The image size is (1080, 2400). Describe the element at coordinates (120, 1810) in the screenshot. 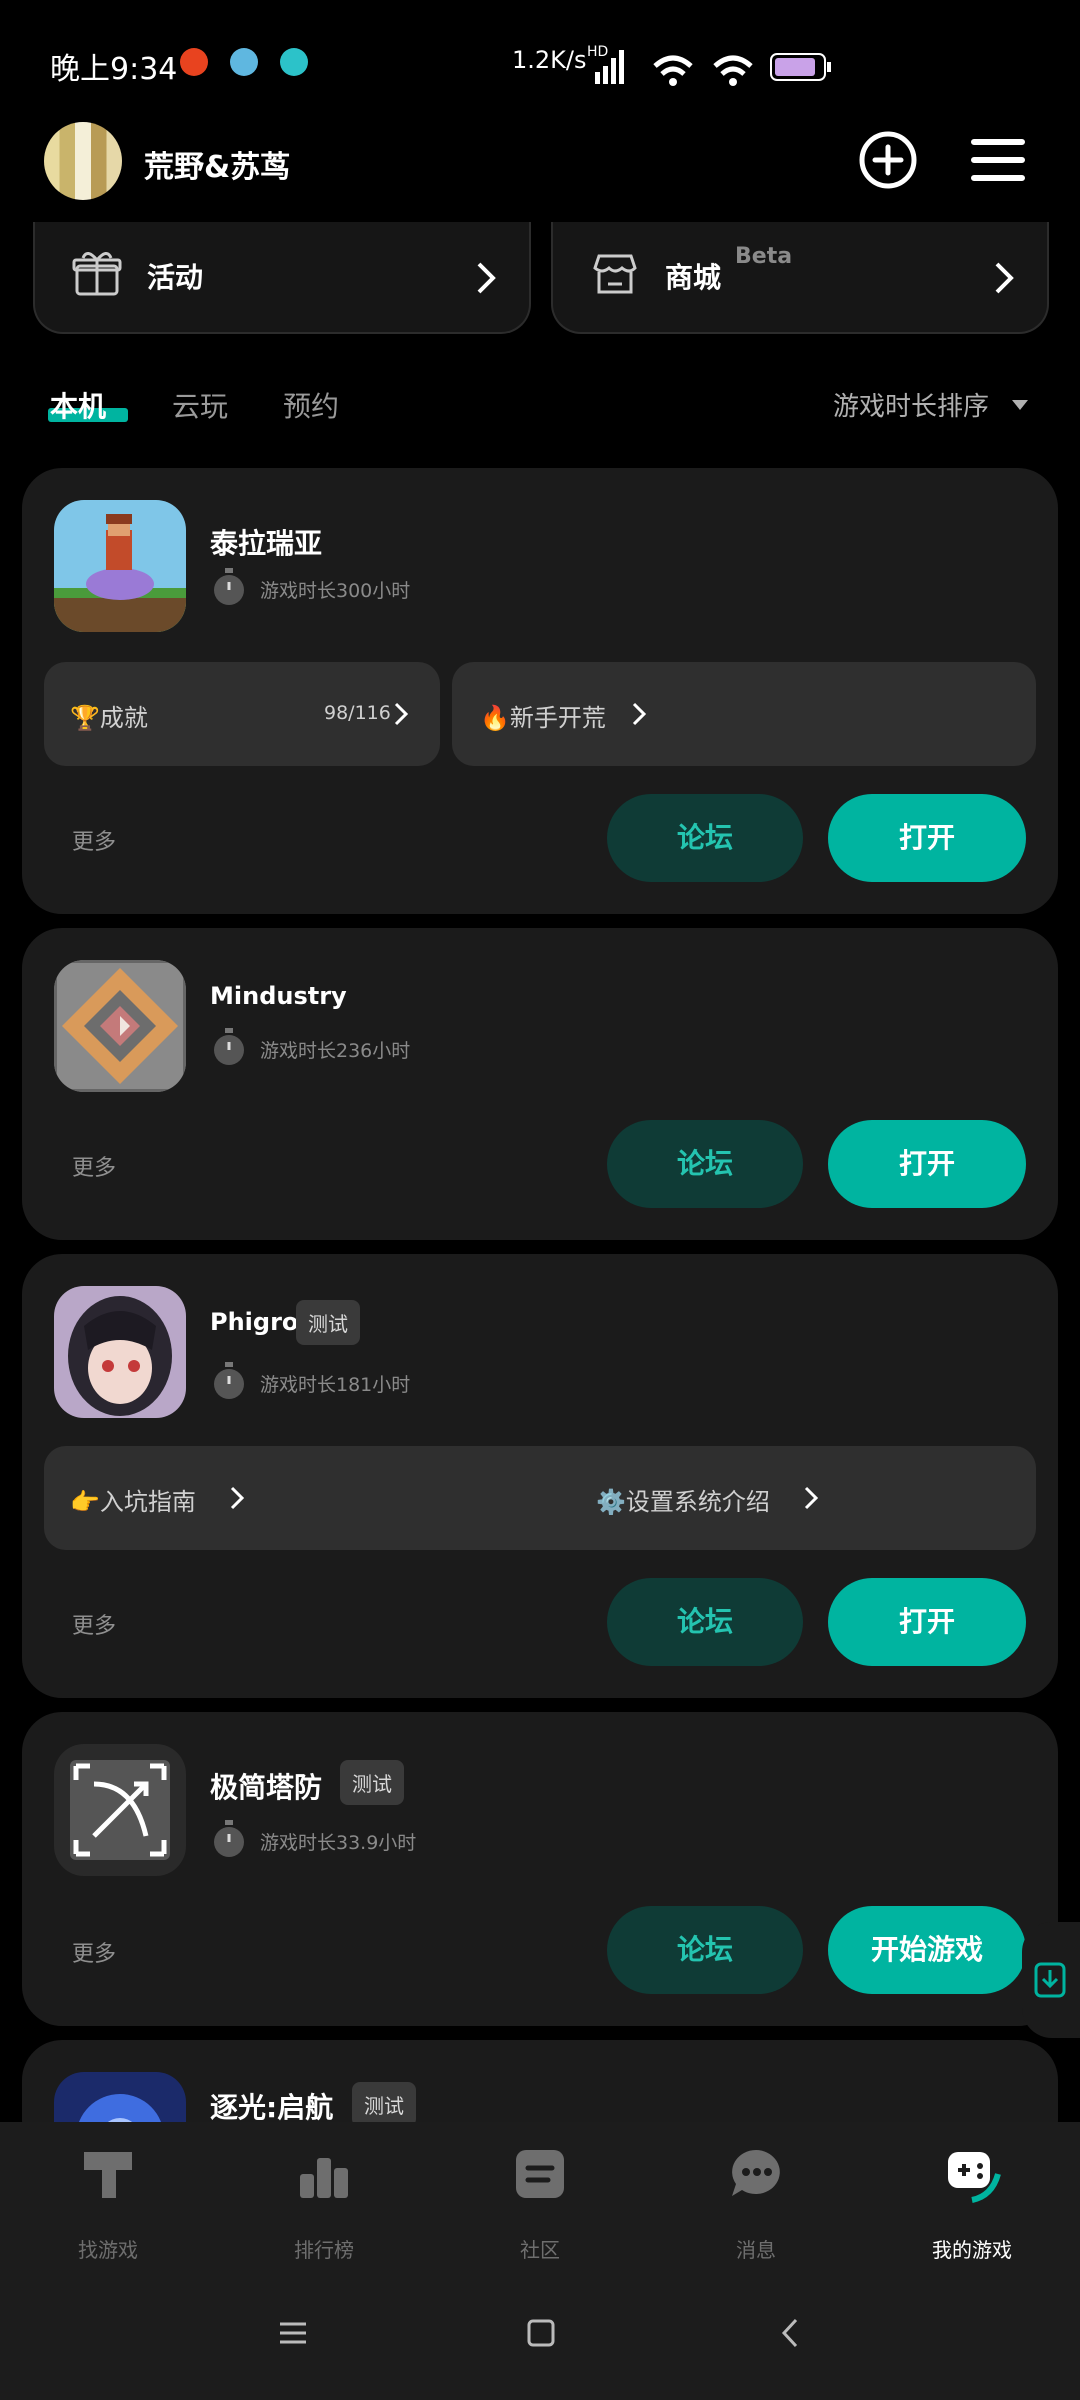

I see `tower-defense-game-icon` at that location.